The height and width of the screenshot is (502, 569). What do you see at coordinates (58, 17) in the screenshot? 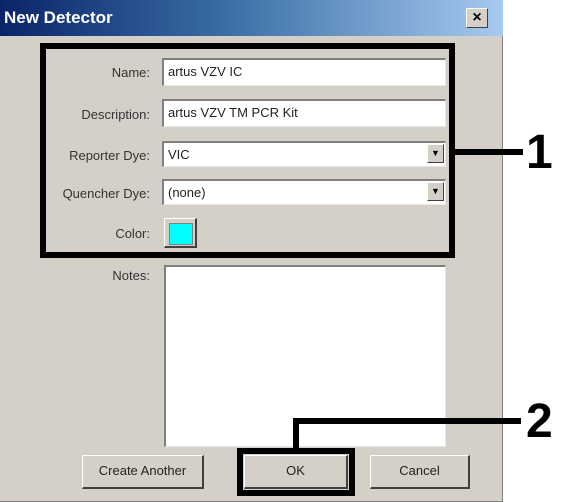
I see `dialog-title: New Detector` at bounding box center [58, 17].